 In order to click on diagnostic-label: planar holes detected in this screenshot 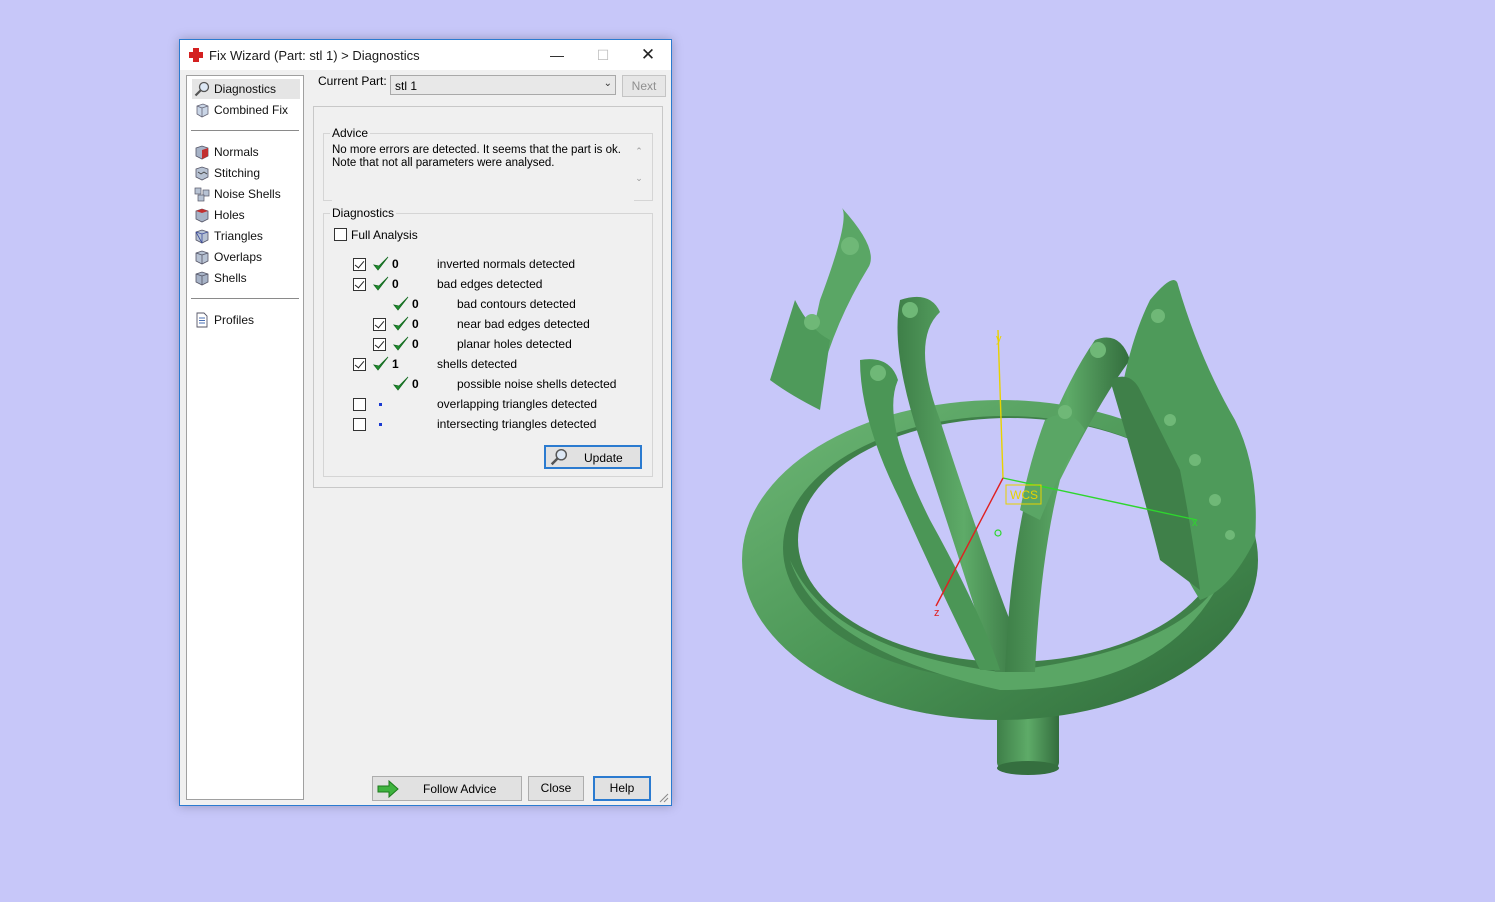, I will do `click(514, 344)`.